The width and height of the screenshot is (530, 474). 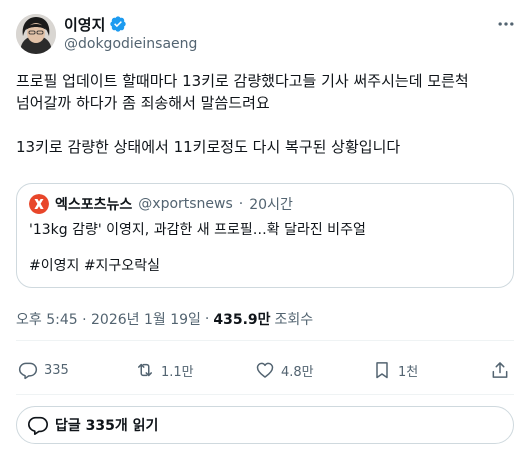 I want to click on like-action: 4.8만, so click(x=284, y=370).